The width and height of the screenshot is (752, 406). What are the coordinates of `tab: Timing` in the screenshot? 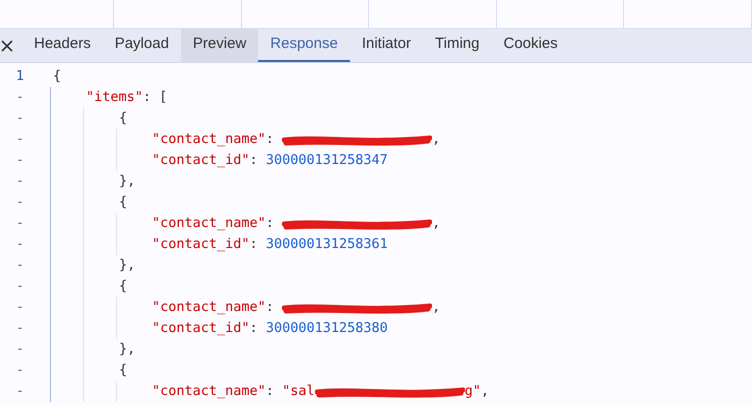 It's located at (457, 45).